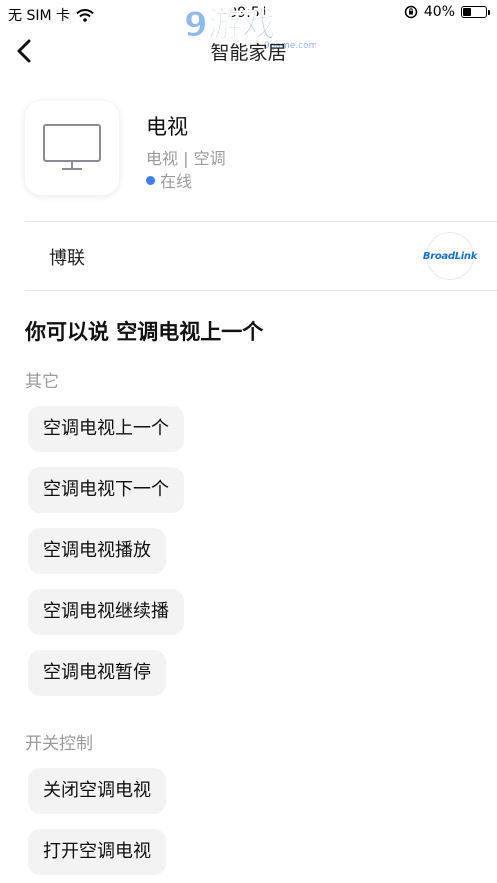  I want to click on brand-name: 博联, so click(67, 258).